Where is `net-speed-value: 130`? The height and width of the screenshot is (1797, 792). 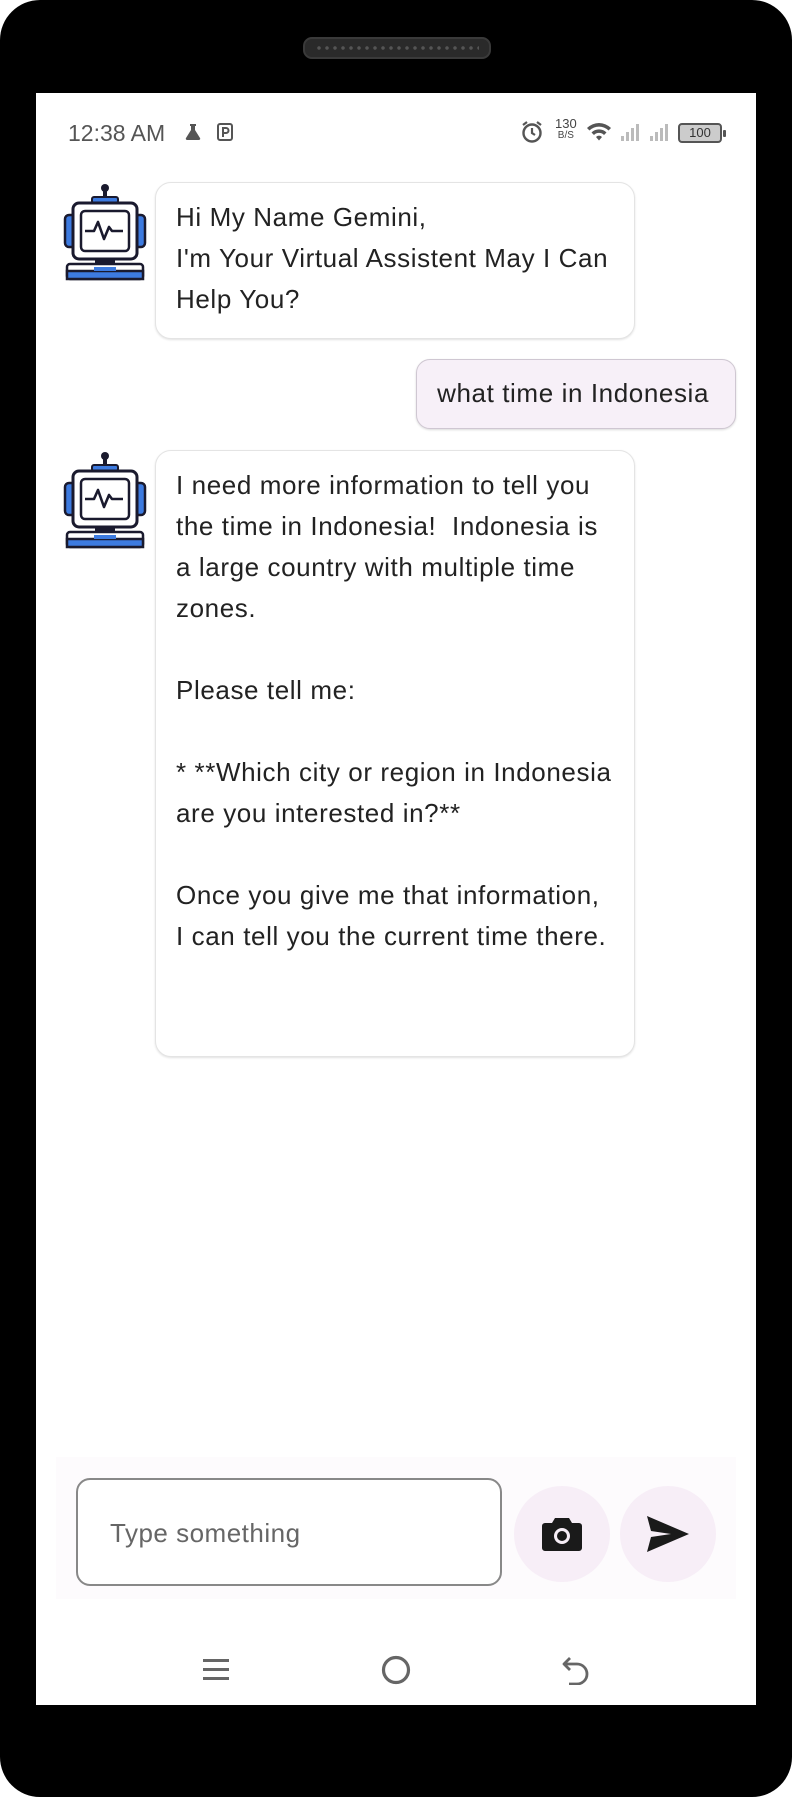 net-speed-value: 130 is located at coordinates (566, 123).